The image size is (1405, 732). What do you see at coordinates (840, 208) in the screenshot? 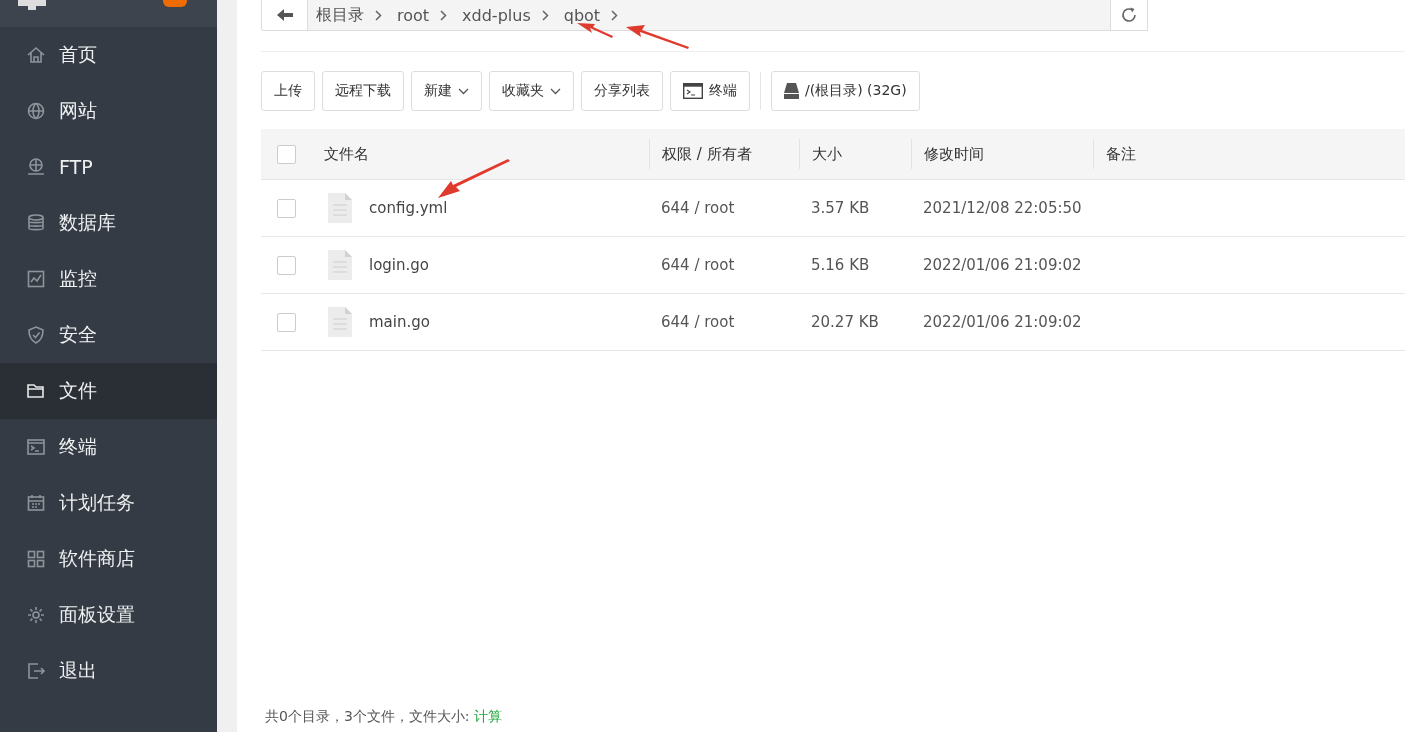
I see `table-cell-text: 3.57 KB` at bounding box center [840, 208].